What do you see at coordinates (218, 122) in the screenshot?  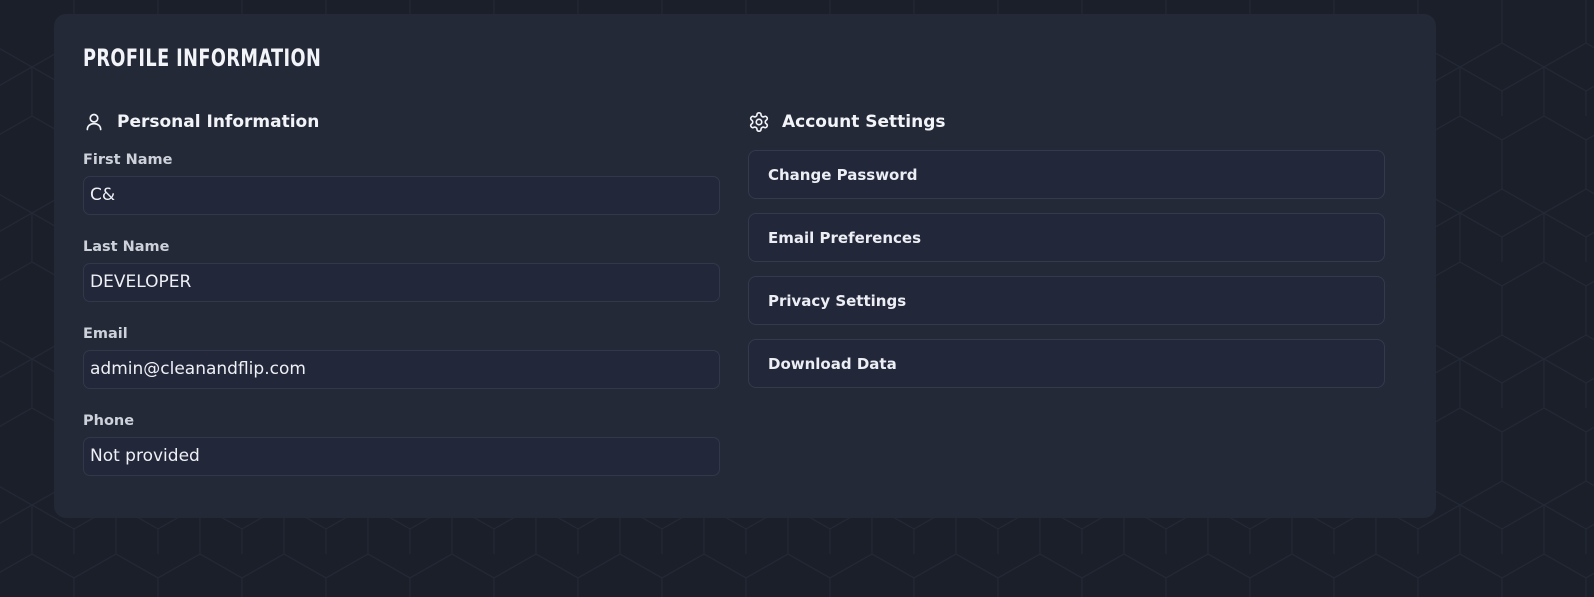 I see `personal-information-title: Personal Information` at bounding box center [218, 122].